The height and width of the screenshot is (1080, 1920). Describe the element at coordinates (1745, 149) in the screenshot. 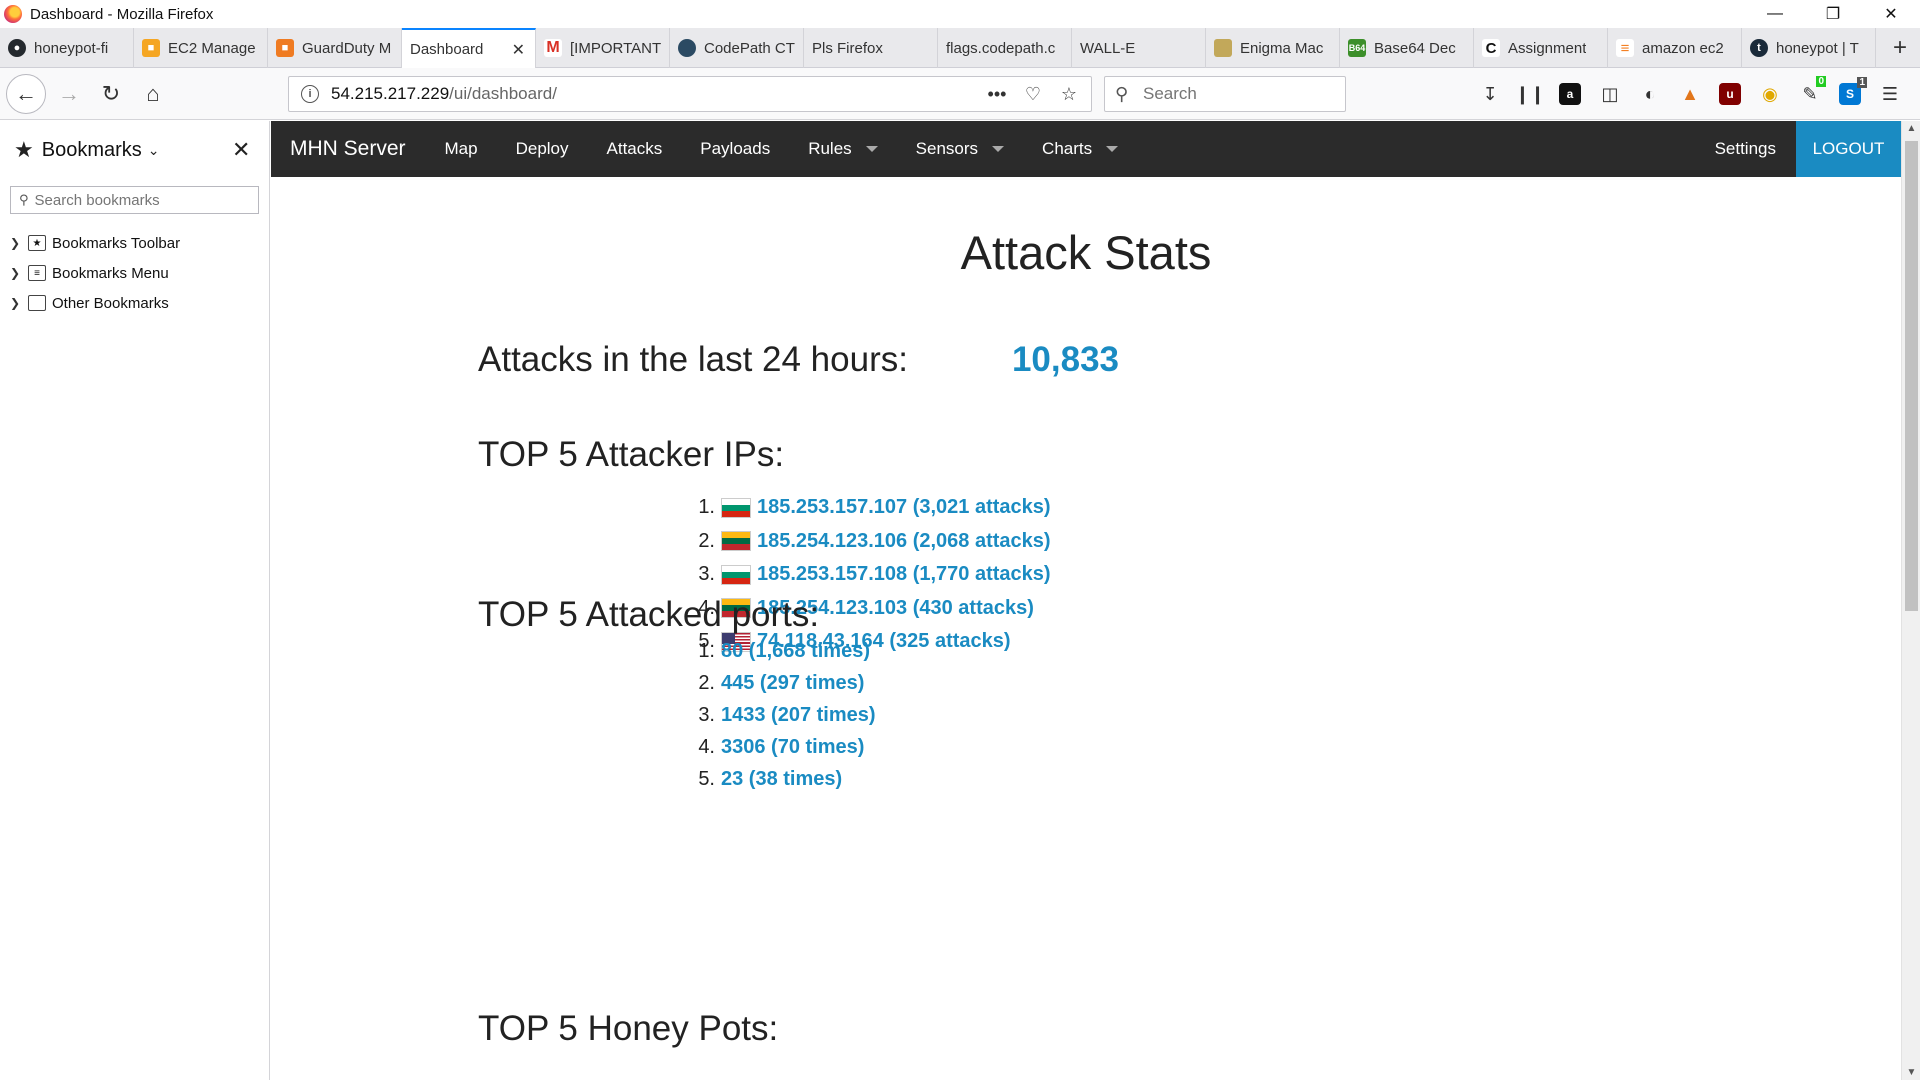

I see `settings-link: Settings` at that location.